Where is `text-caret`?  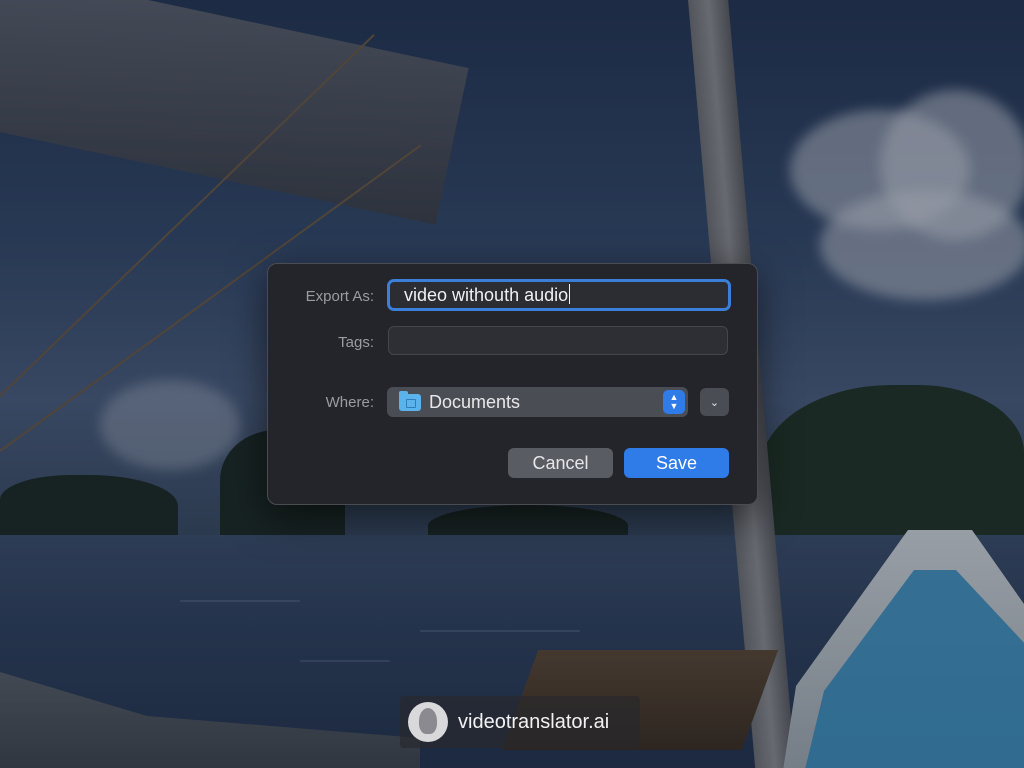 text-caret is located at coordinates (570, 294).